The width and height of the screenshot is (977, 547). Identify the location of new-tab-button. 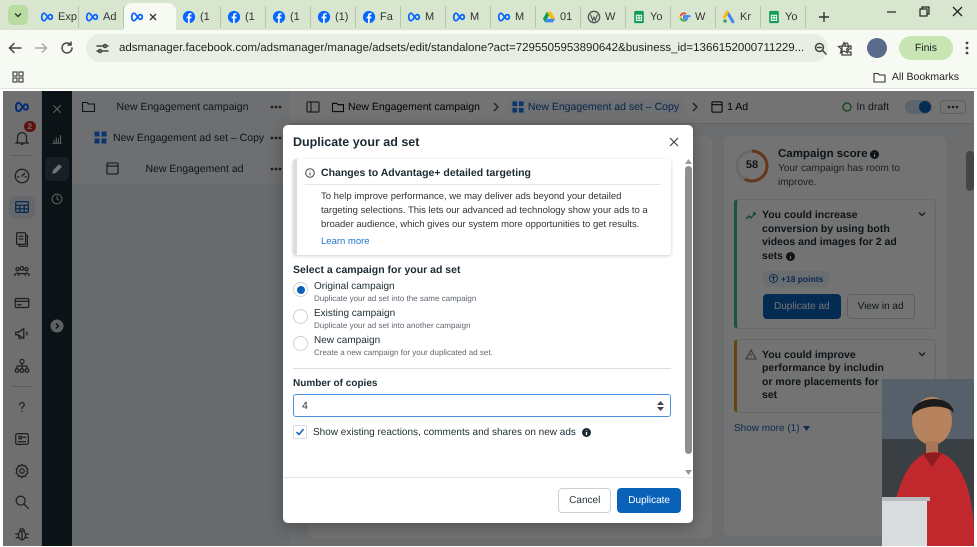
(824, 17).